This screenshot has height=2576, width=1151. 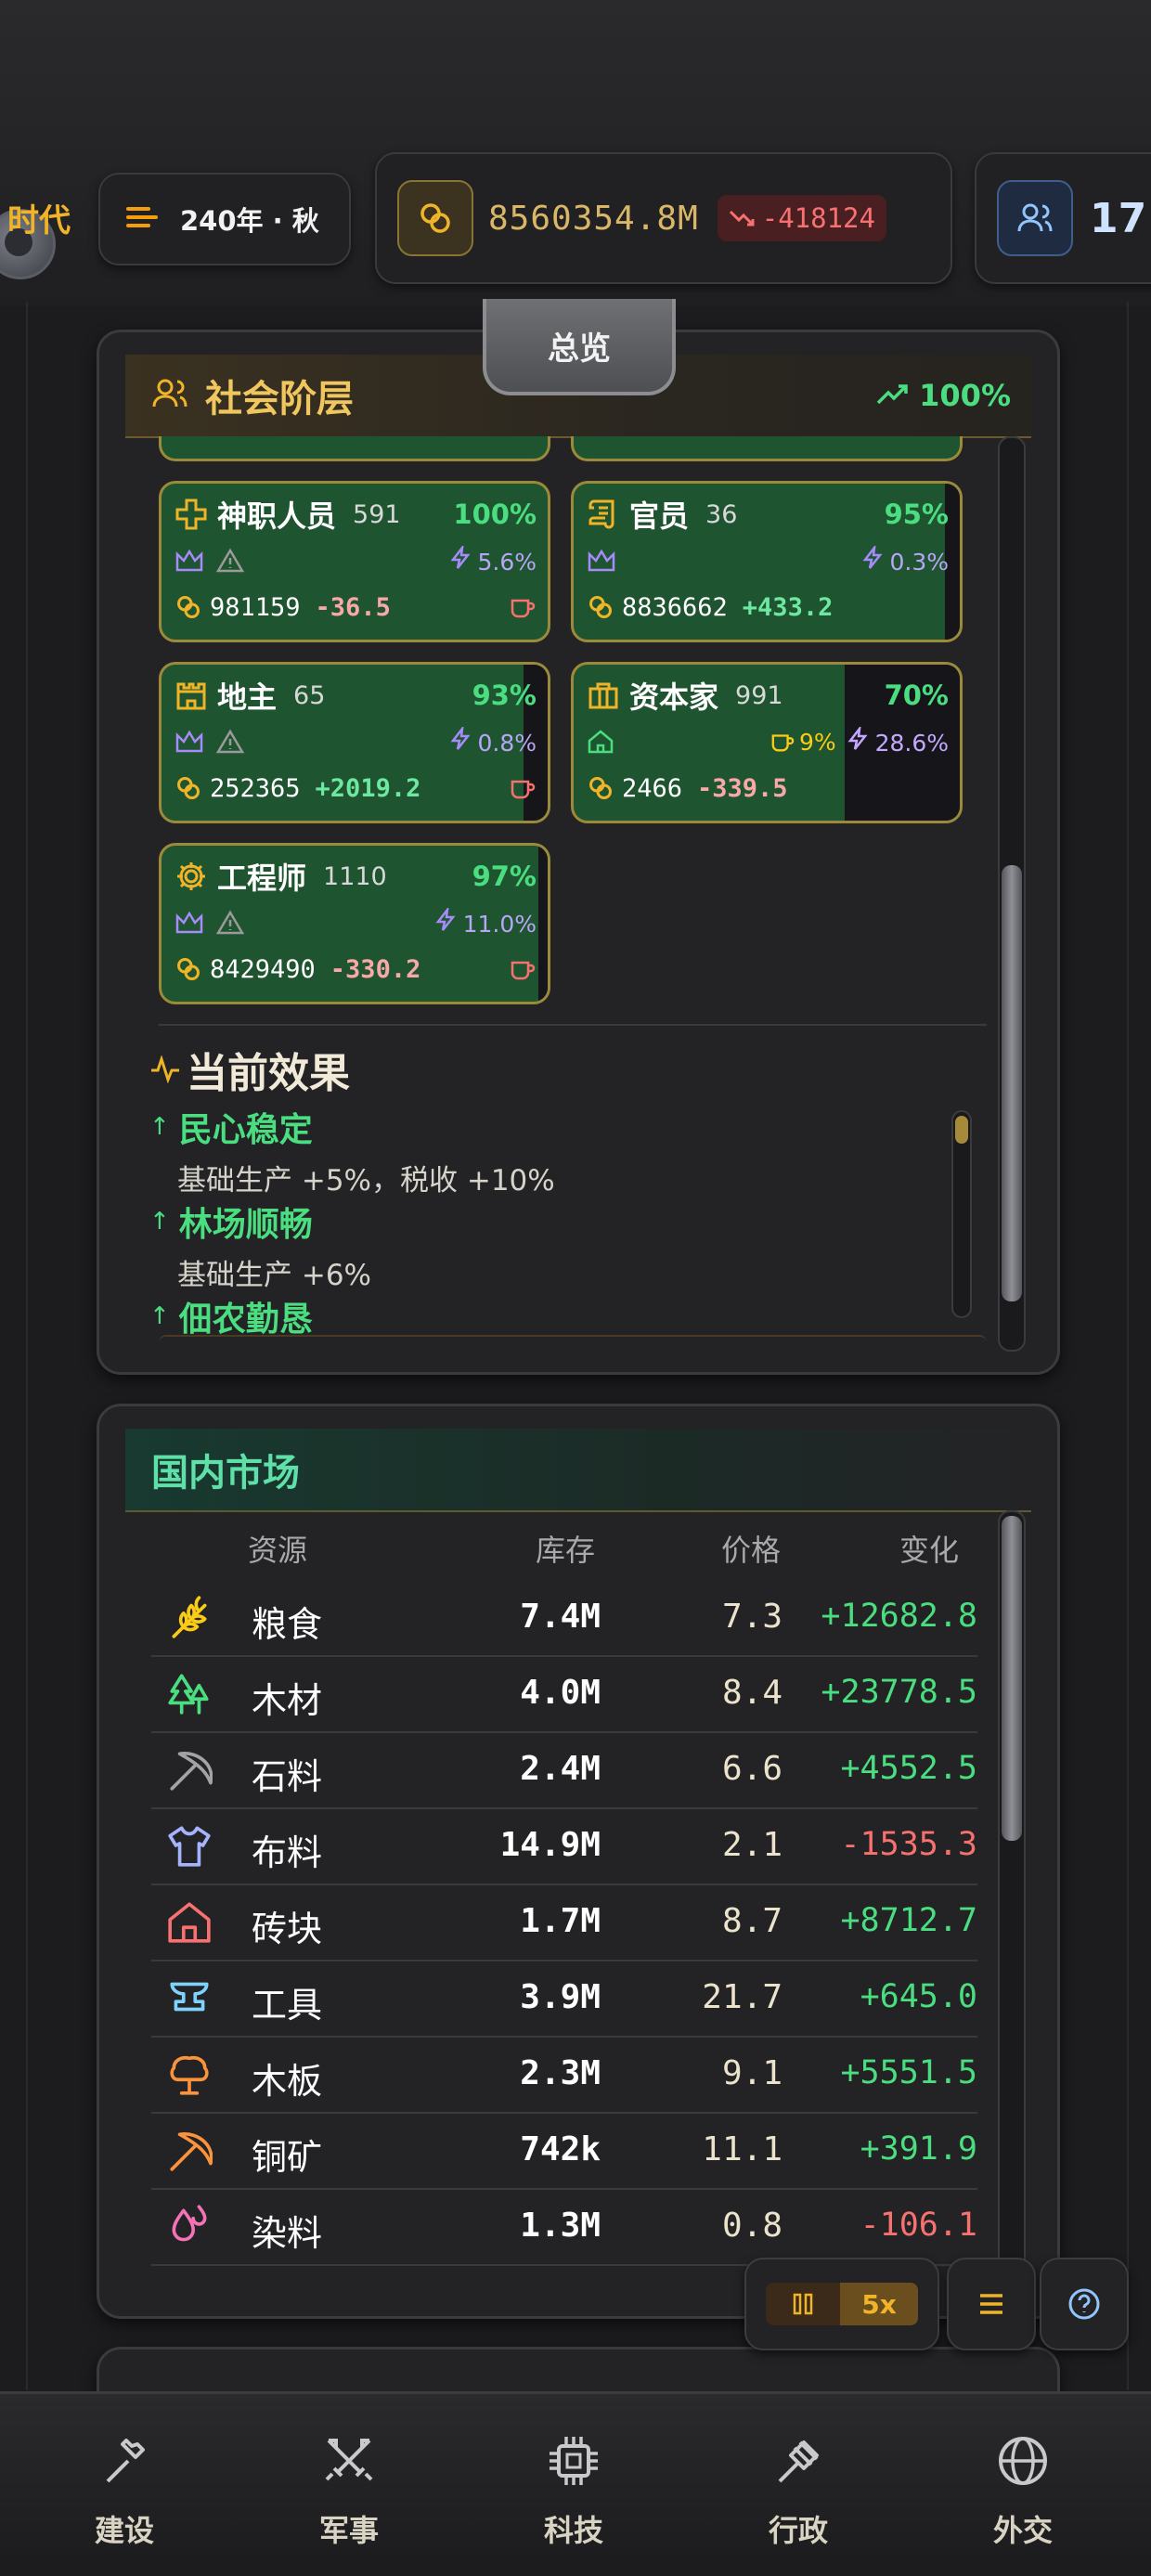 What do you see at coordinates (226, 1473) in the screenshot?
I see `market-panel-title: 国内市场` at bounding box center [226, 1473].